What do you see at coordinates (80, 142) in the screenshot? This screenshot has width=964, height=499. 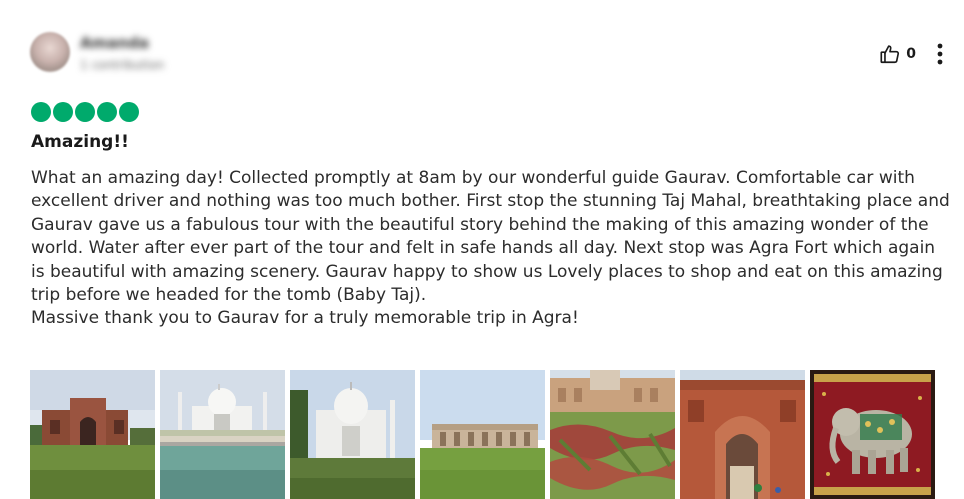 I see `review-title: Amazing!!` at bounding box center [80, 142].